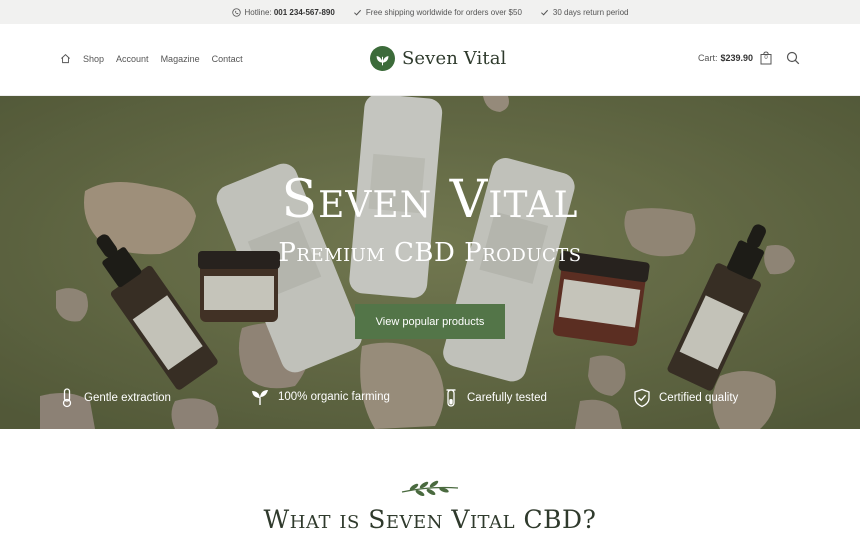 The height and width of the screenshot is (538, 860). I want to click on site-logo: Seven Vital, so click(438, 58).